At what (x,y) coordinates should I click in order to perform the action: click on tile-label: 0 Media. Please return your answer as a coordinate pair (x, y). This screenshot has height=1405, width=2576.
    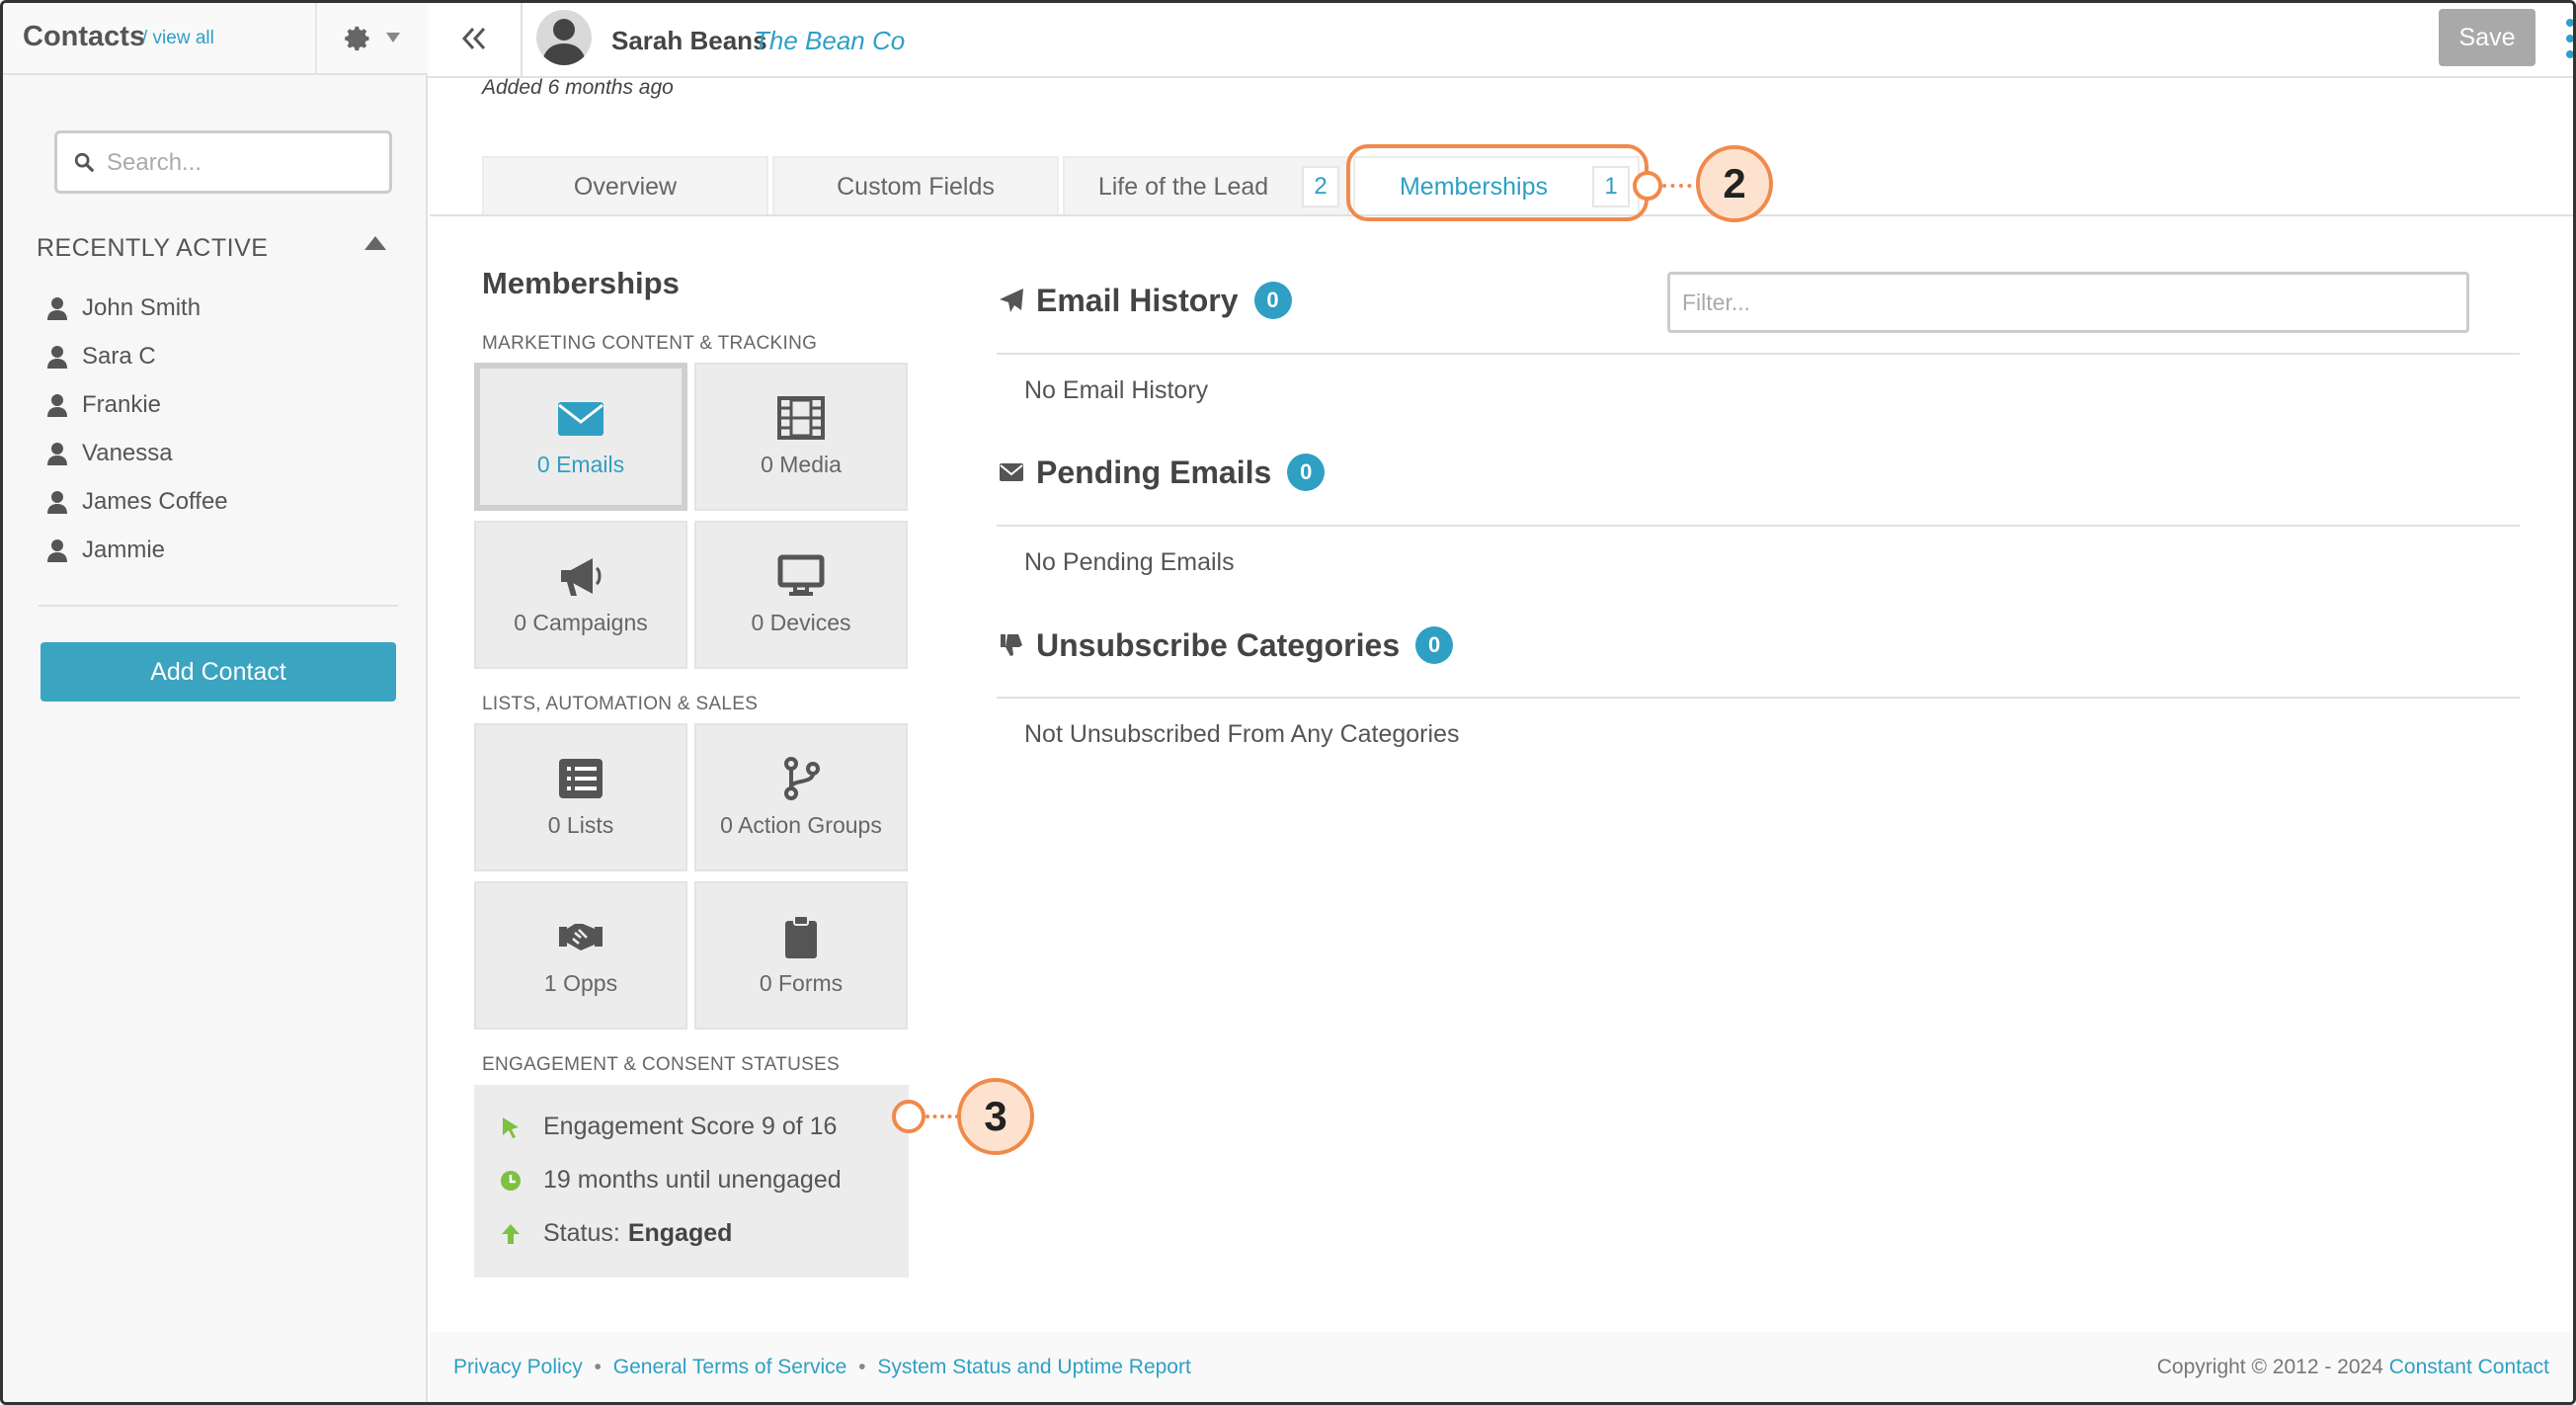
    Looking at the image, I should click on (801, 464).